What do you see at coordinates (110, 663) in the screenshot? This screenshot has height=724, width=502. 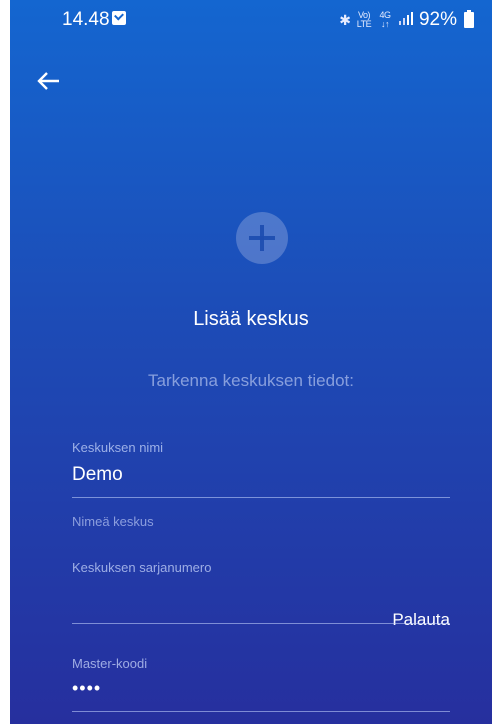 I see `master-code-label: Master-koodi` at bounding box center [110, 663].